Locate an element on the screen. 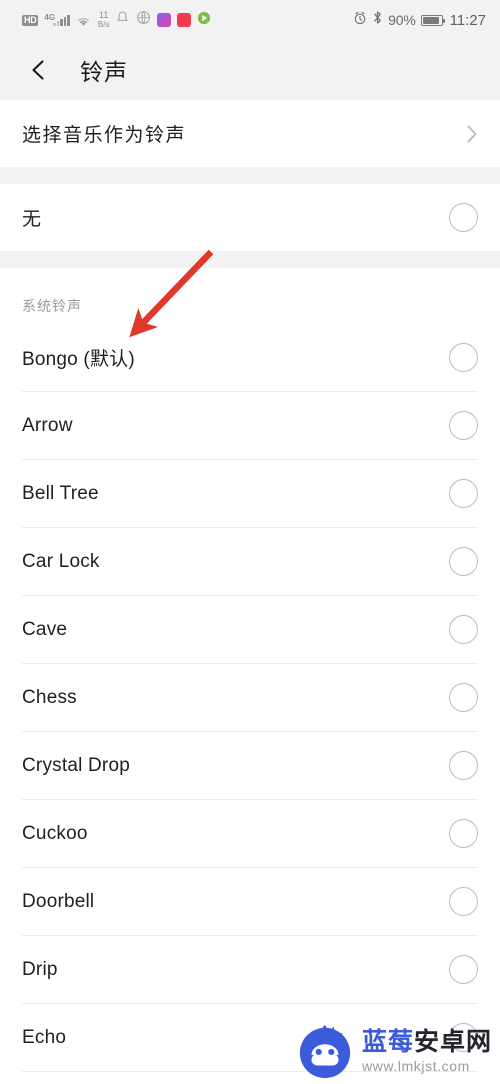 This screenshot has height=1084, width=500. play-store-icon is located at coordinates (204, 20).